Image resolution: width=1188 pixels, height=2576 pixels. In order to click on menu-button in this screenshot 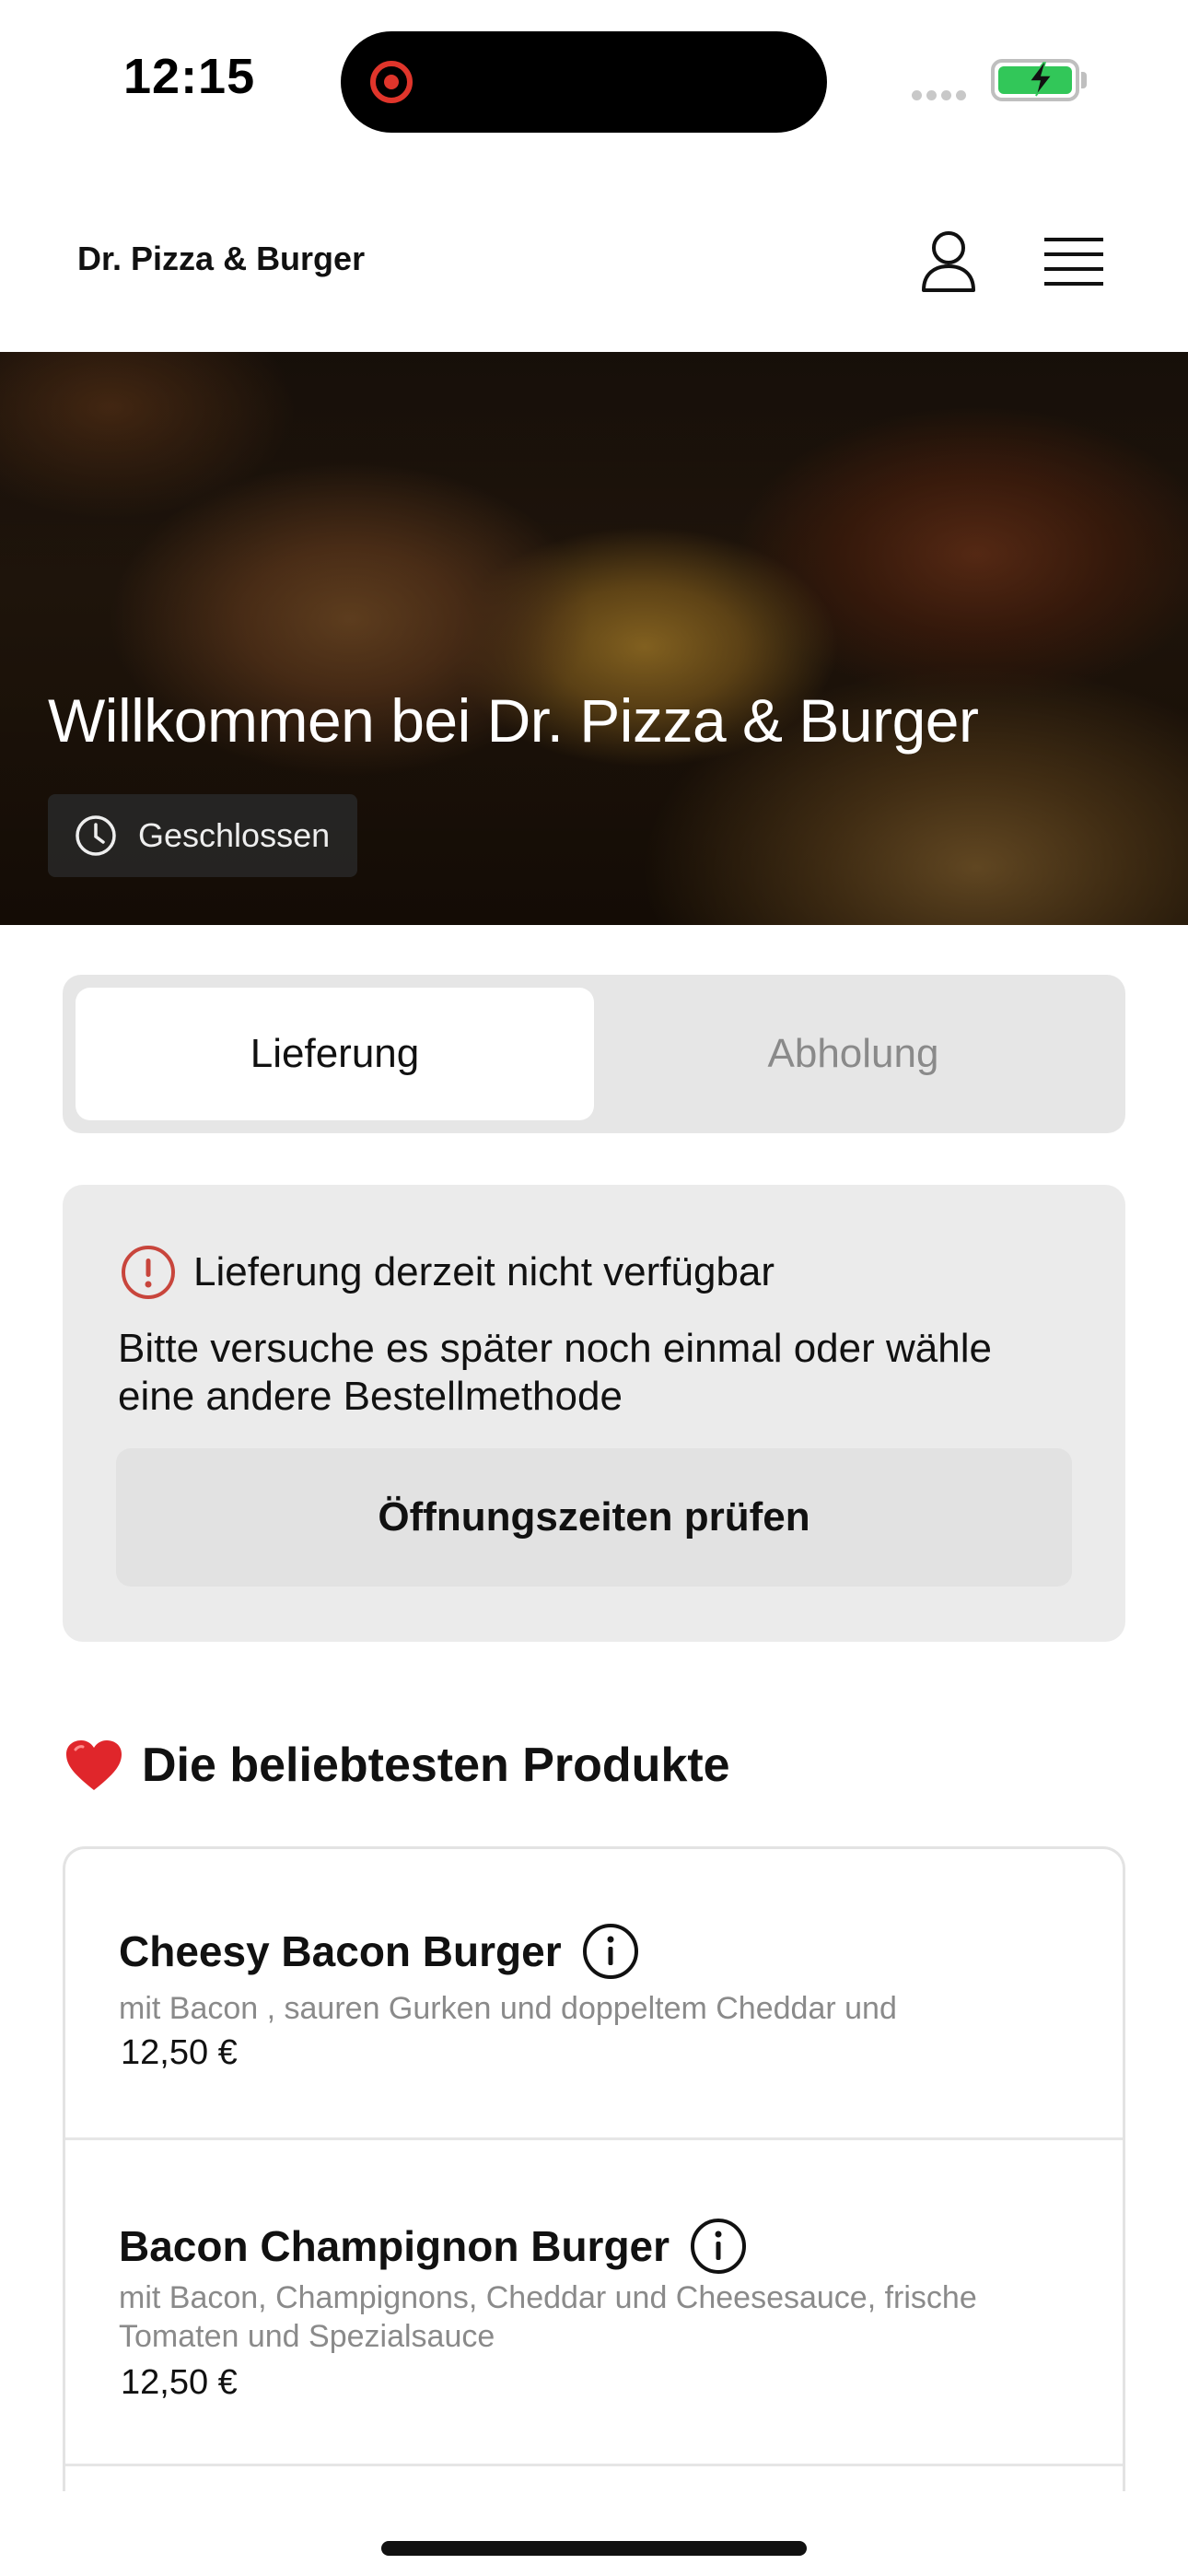, I will do `click(1074, 262)`.